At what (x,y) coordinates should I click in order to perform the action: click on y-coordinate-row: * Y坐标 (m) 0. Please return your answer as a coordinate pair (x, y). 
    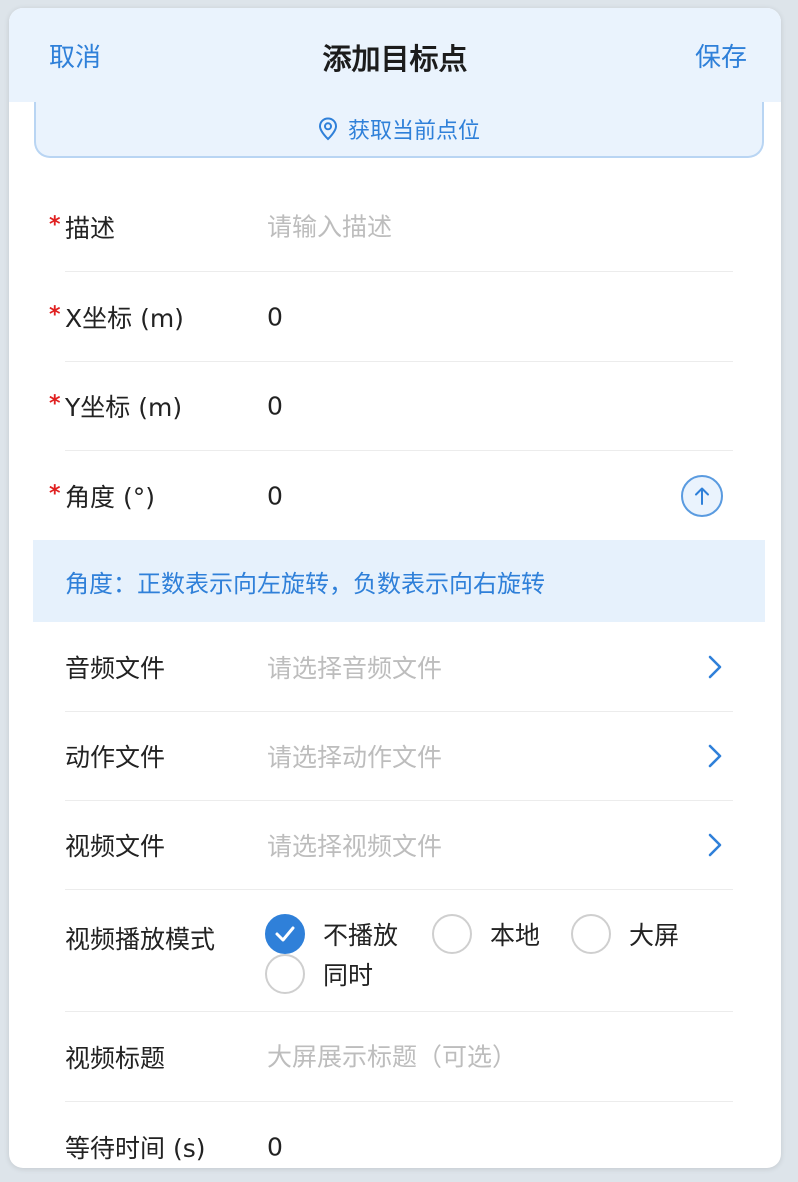
    Looking at the image, I should click on (391, 406).